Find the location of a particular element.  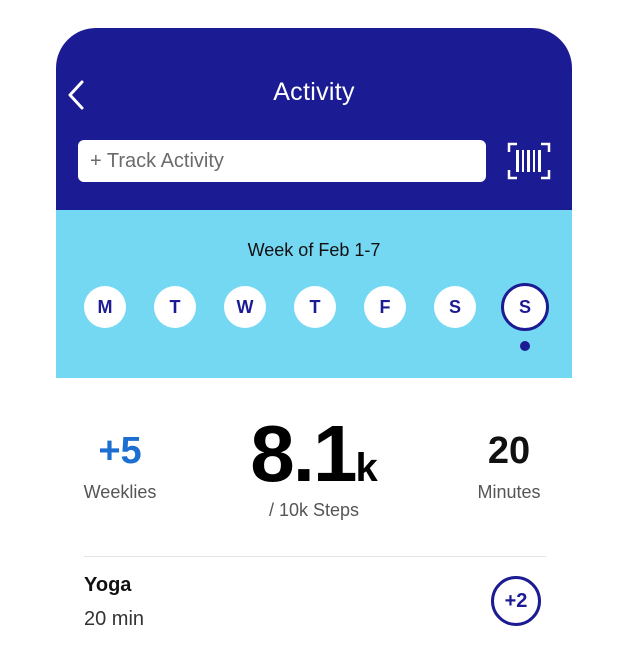

day-monday: M is located at coordinates (105, 307).